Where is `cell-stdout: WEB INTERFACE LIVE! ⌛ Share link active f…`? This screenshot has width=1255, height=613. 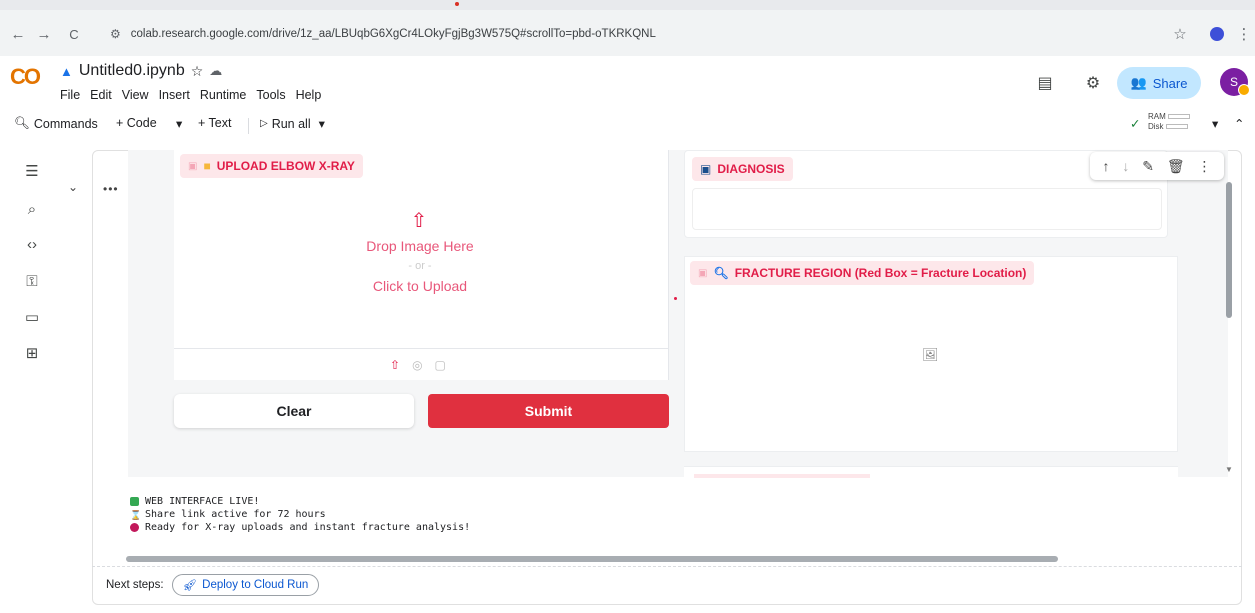
cell-stdout: WEB INTERFACE LIVE! ⌛ Share link active f… is located at coordinates (300, 514).